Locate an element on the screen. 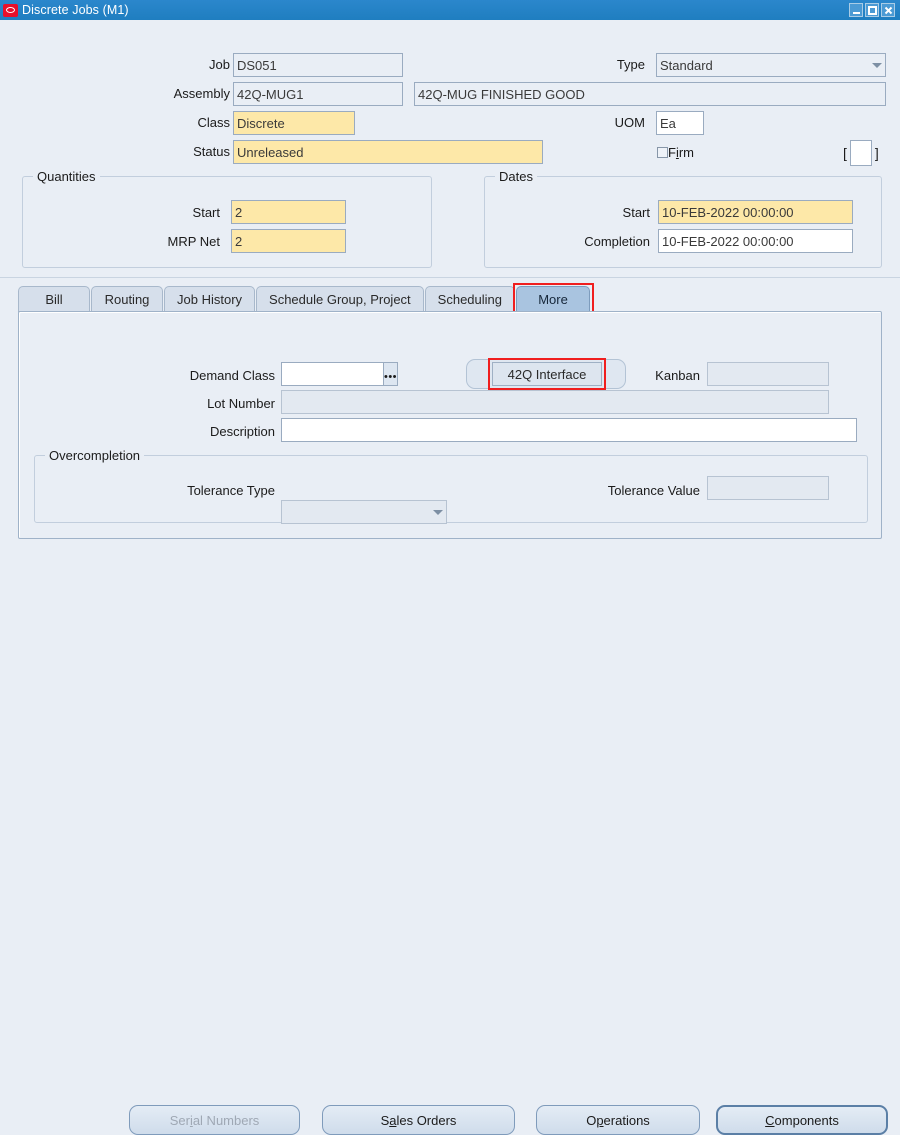 This screenshot has width=900, height=1135. bracket-field-group: [ ] is located at coordinates (861, 153).